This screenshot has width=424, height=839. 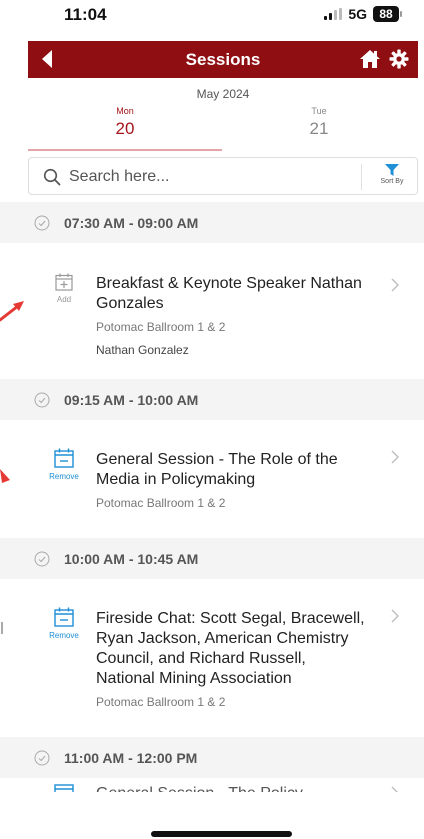 What do you see at coordinates (212, 558) in the screenshot?
I see `time-slot-header: 10:00 AM - 10:45 AM` at bounding box center [212, 558].